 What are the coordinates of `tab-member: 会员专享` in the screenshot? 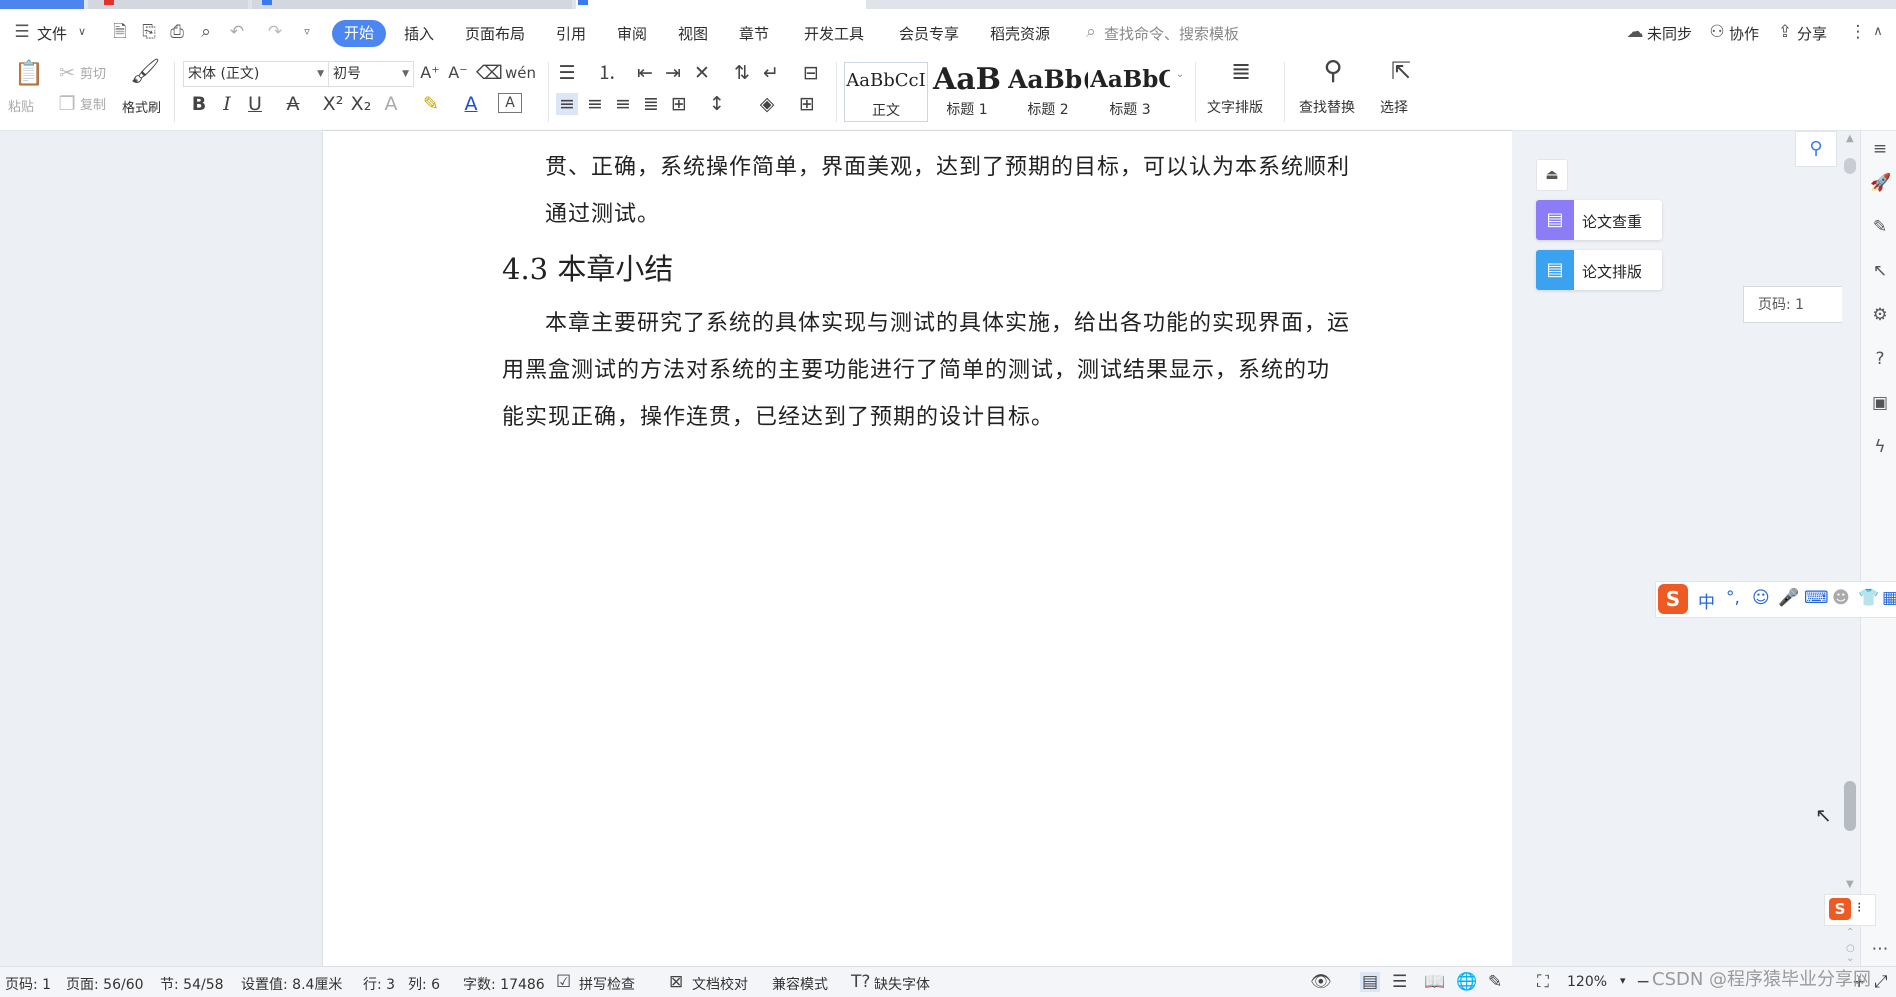 It's located at (929, 33).